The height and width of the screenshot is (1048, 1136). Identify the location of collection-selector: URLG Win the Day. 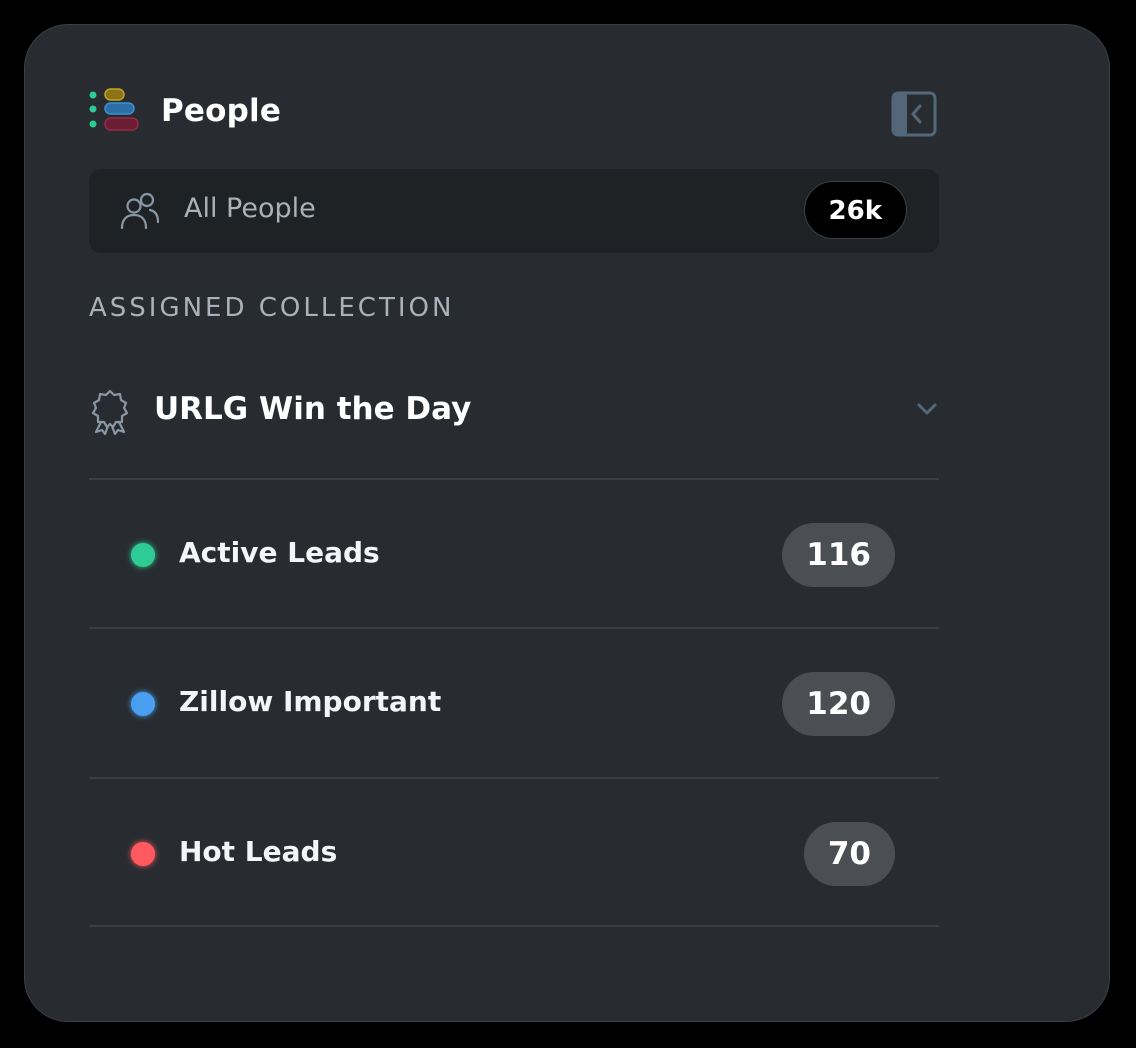
(514, 415).